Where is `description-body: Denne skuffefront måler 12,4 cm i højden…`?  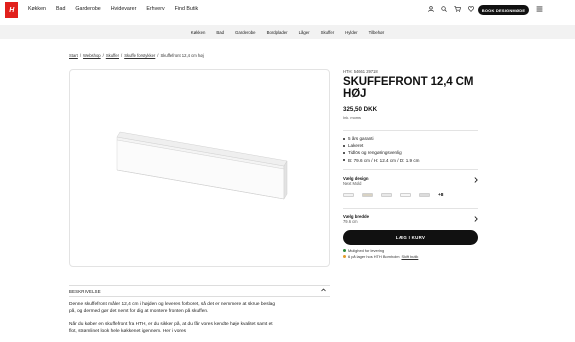 description-body: Denne skuffefront måler 12,4 cm i højden… is located at coordinates (174, 322).